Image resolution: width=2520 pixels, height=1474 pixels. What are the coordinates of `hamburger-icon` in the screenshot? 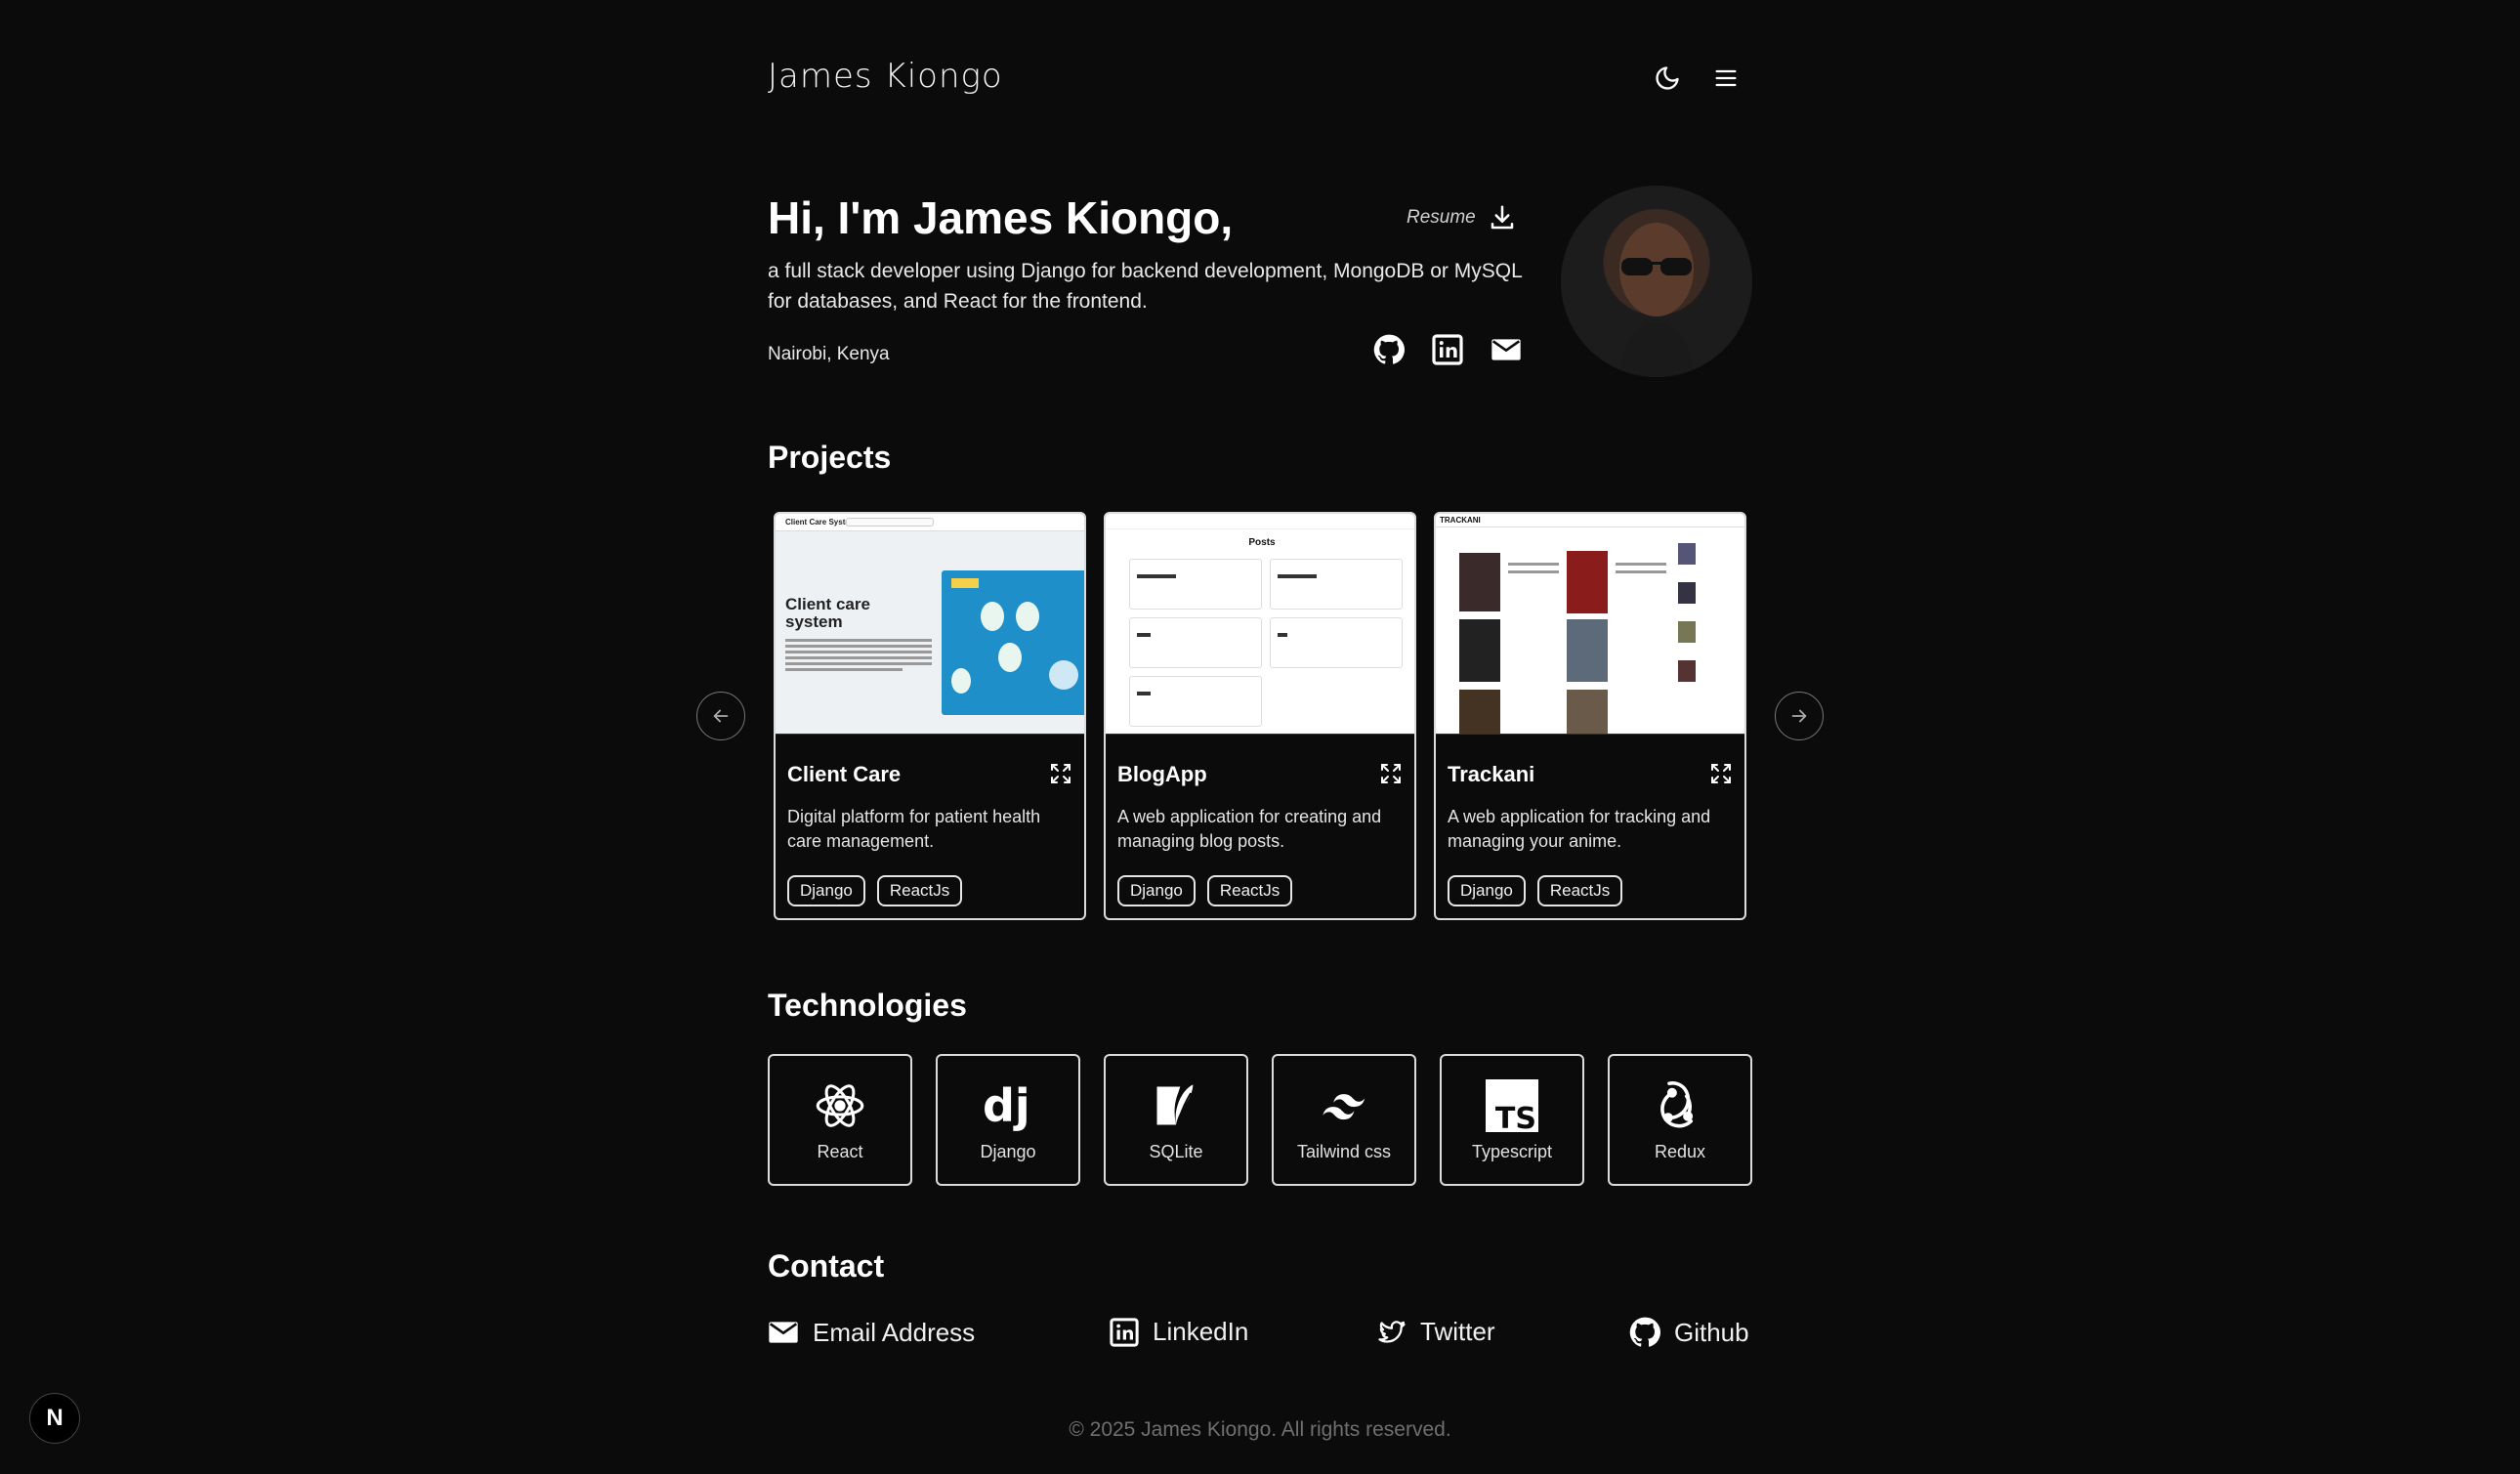 It's located at (1726, 78).